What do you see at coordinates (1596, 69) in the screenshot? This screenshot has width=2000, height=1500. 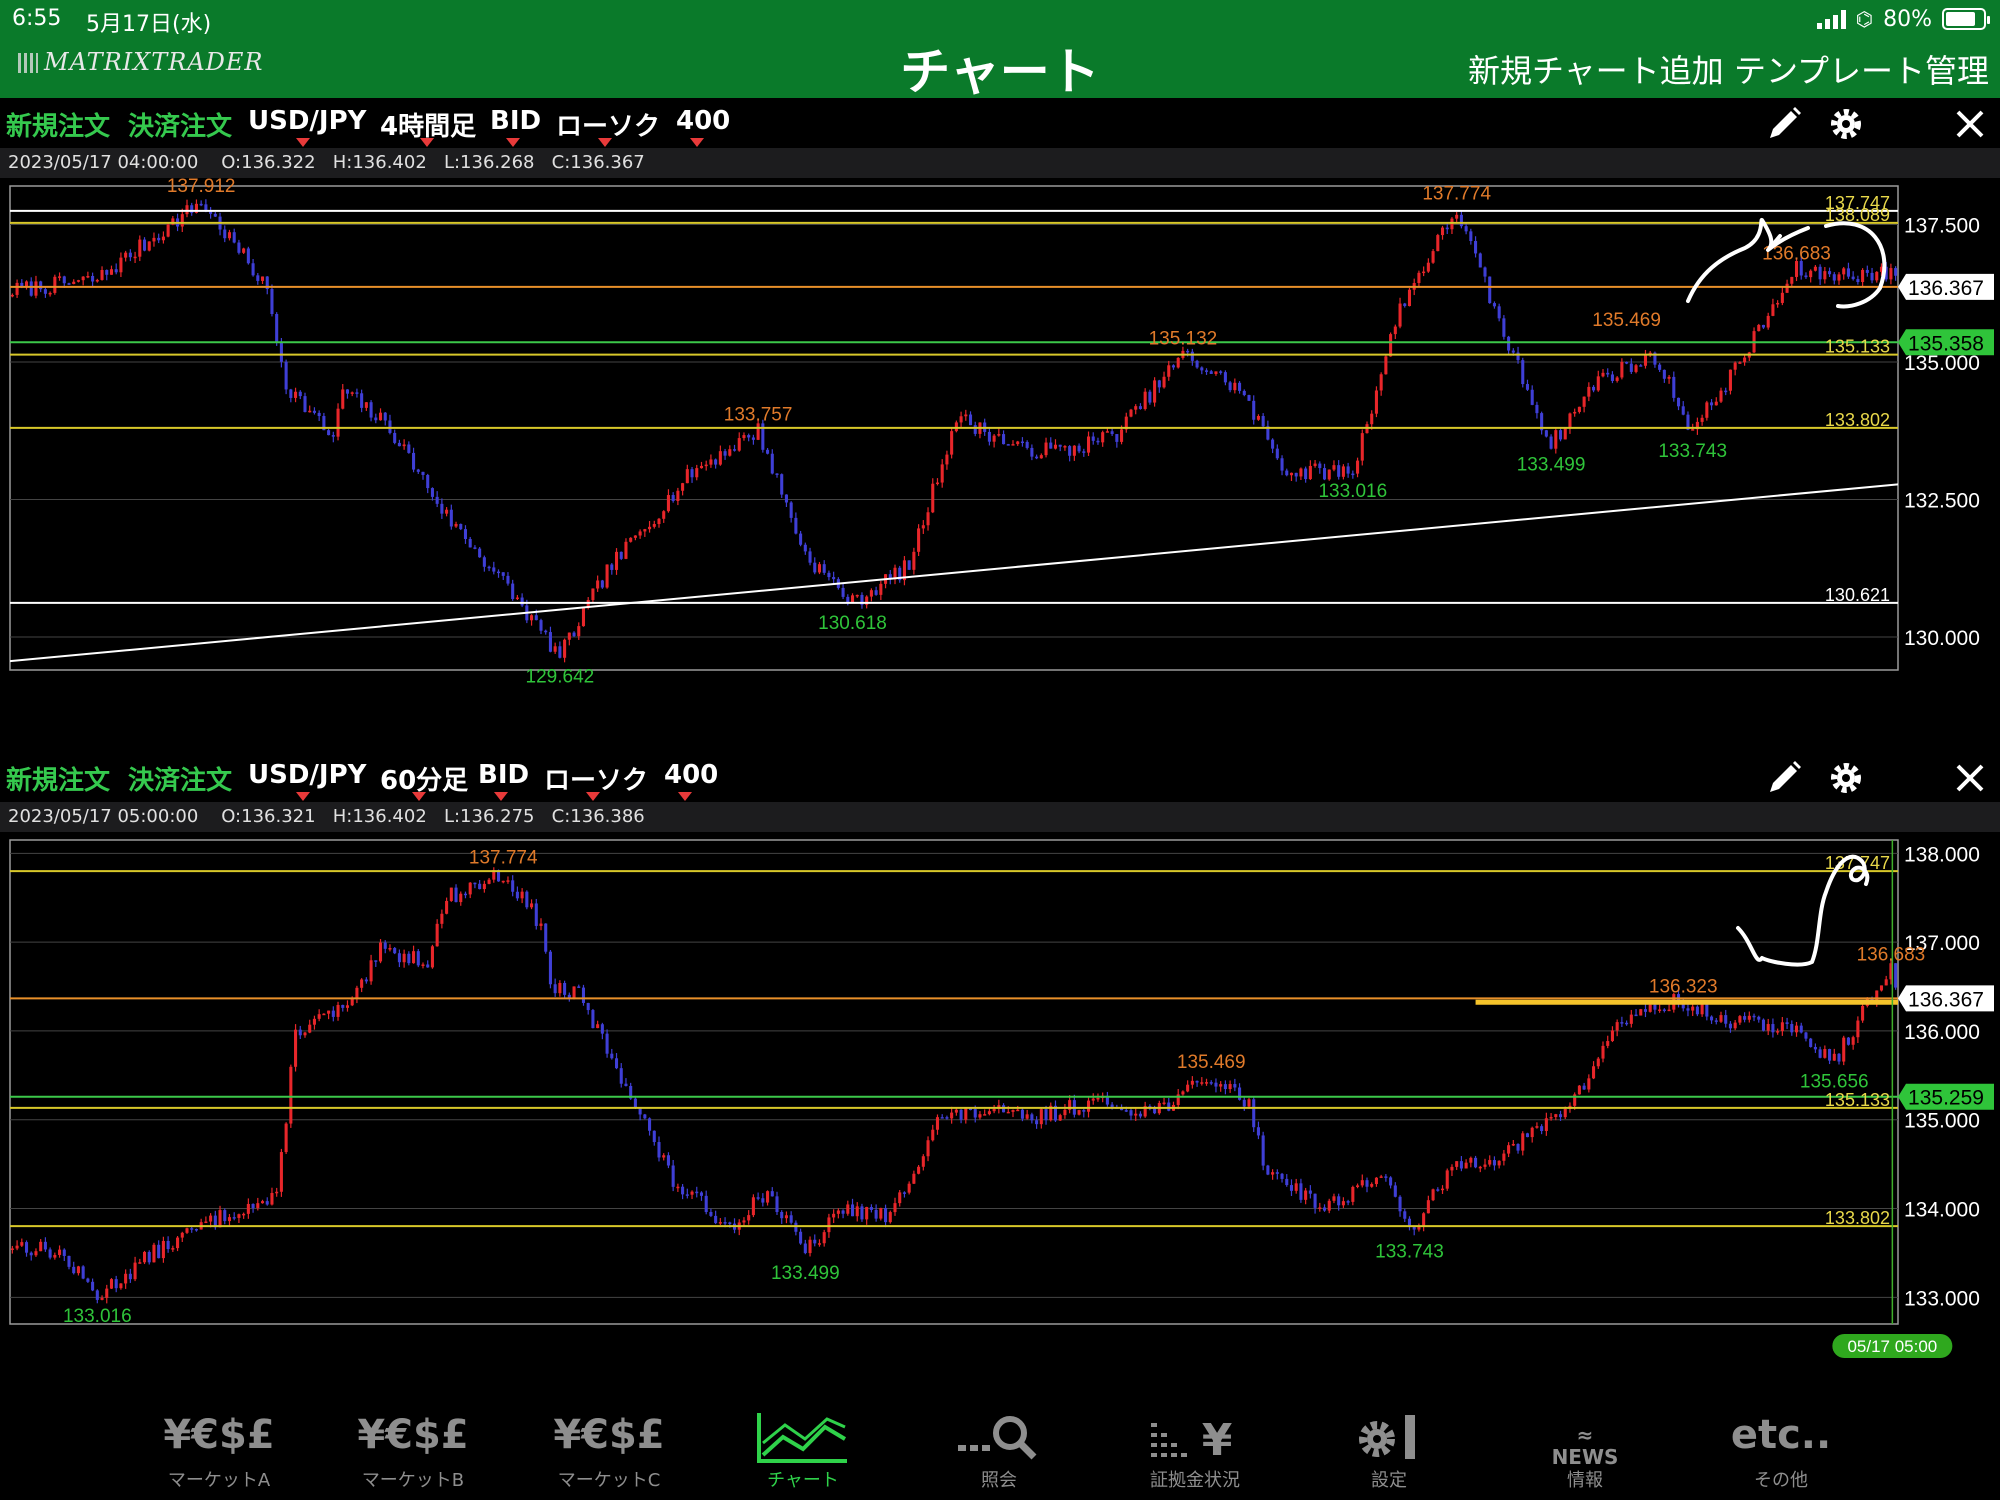 I see `add-chart-button: 新規チャート追加` at bounding box center [1596, 69].